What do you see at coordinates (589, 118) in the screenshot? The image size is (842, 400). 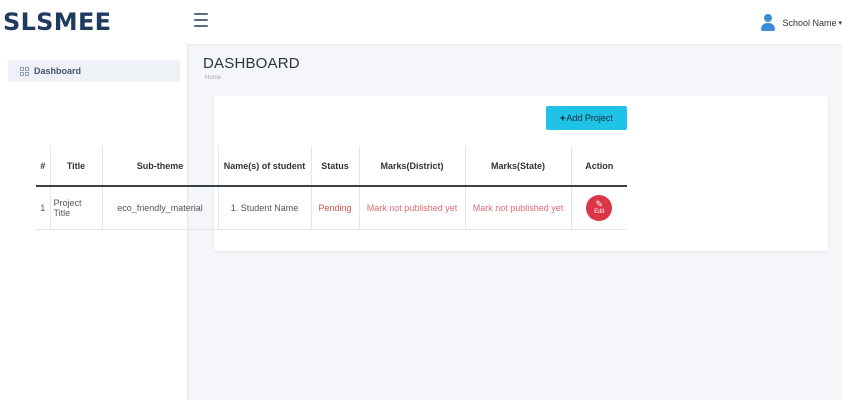 I see `add-project-label: Add Project` at bounding box center [589, 118].